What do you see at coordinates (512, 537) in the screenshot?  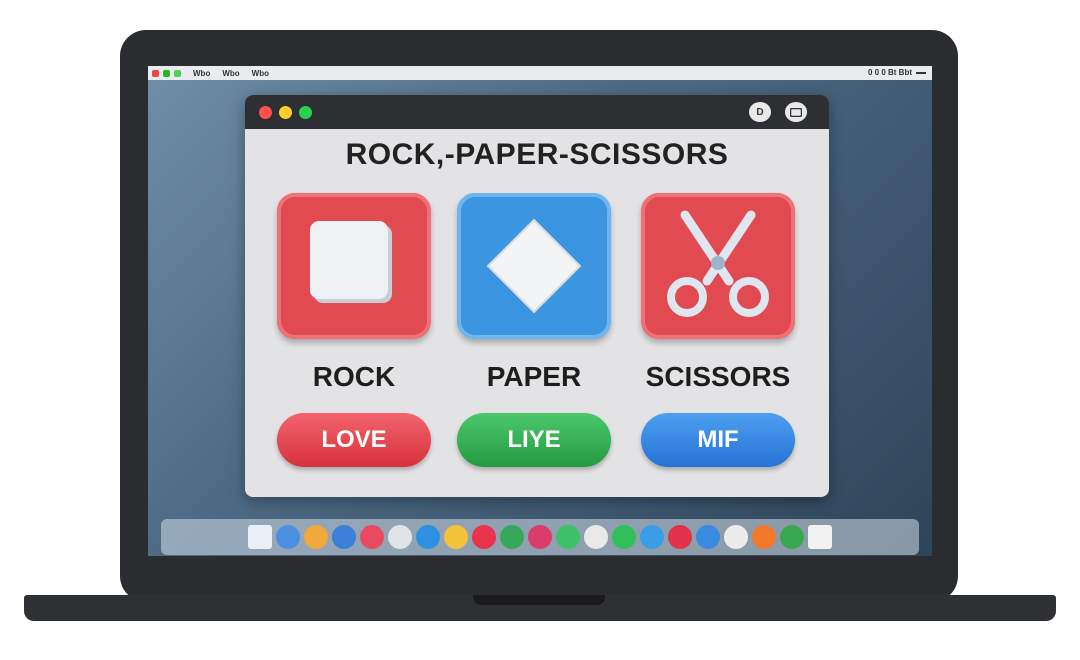 I see `maps-icon` at bounding box center [512, 537].